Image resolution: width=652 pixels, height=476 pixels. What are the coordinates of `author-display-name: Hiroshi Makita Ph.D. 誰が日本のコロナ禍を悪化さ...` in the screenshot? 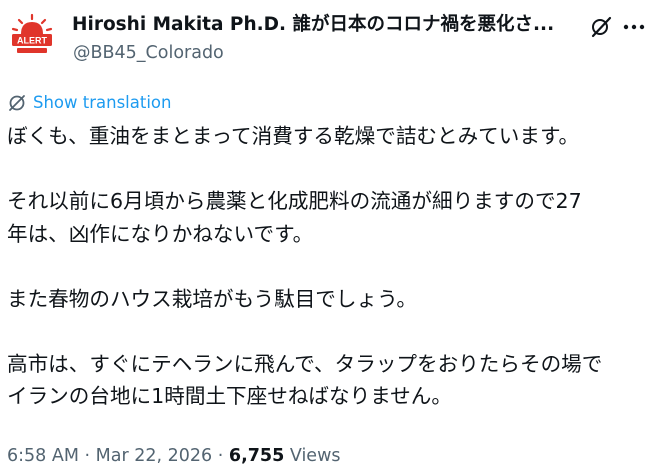 It's located at (322, 25).